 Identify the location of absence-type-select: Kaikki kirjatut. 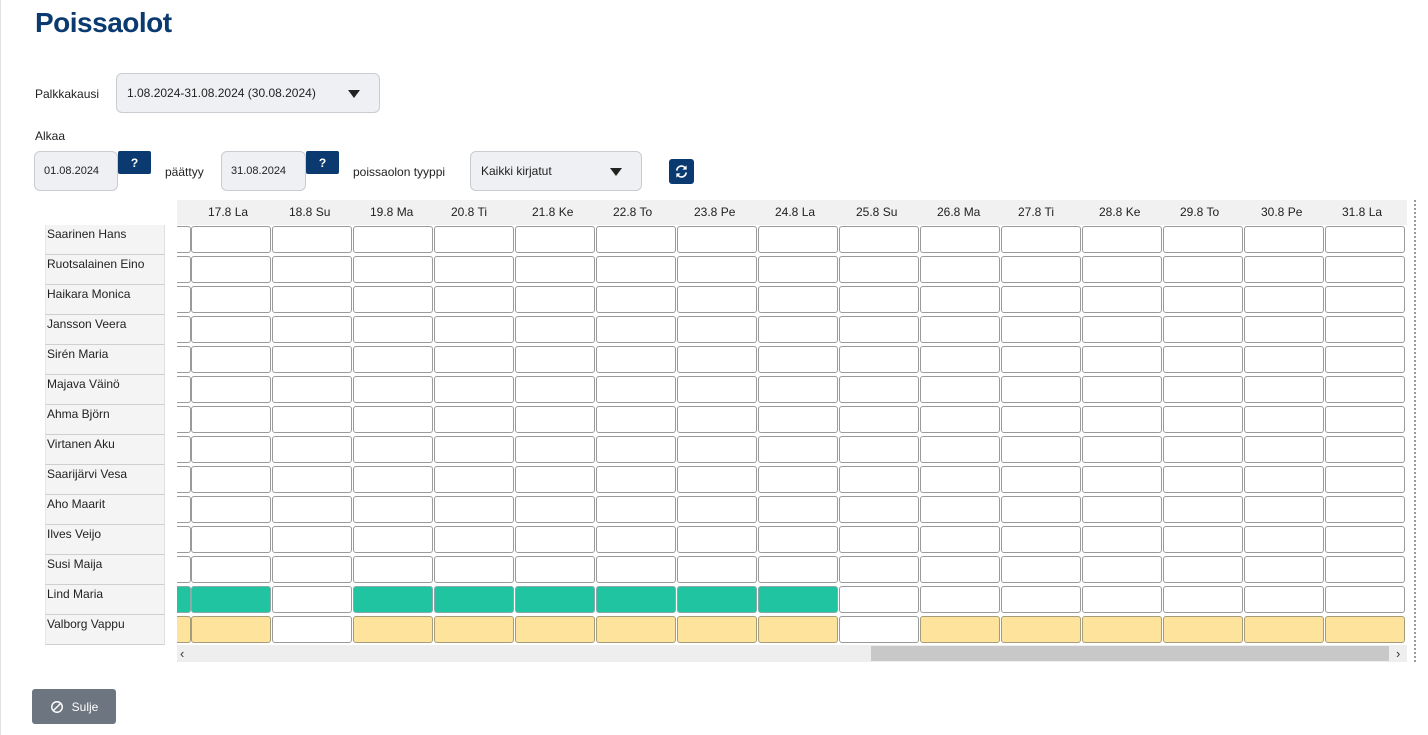
(556, 171).